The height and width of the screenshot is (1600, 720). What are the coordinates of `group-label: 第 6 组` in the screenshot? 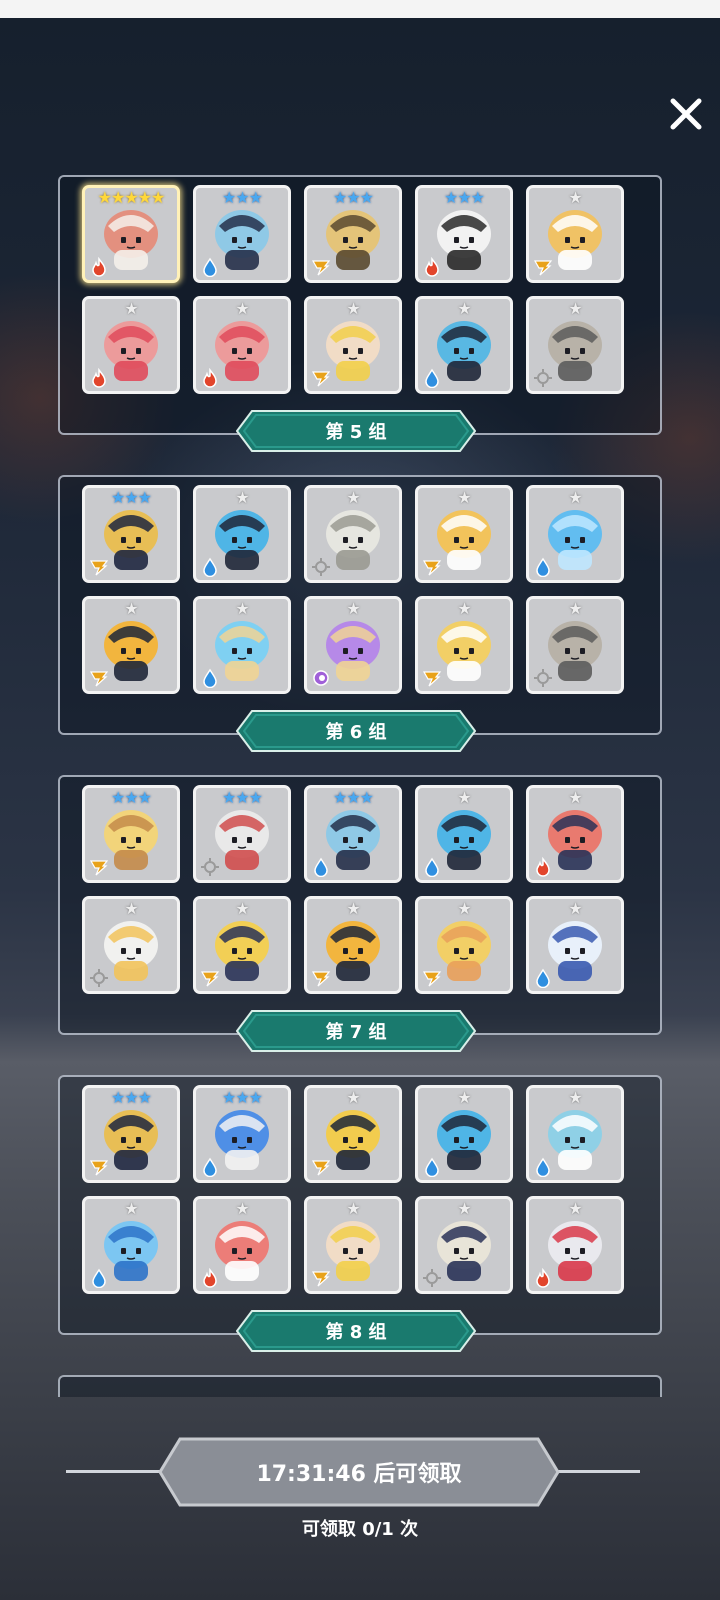 It's located at (356, 732).